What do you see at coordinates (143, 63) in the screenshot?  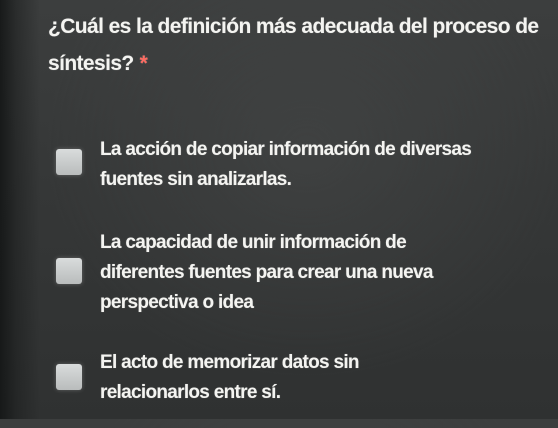 I see `required-marker: *` at bounding box center [143, 63].